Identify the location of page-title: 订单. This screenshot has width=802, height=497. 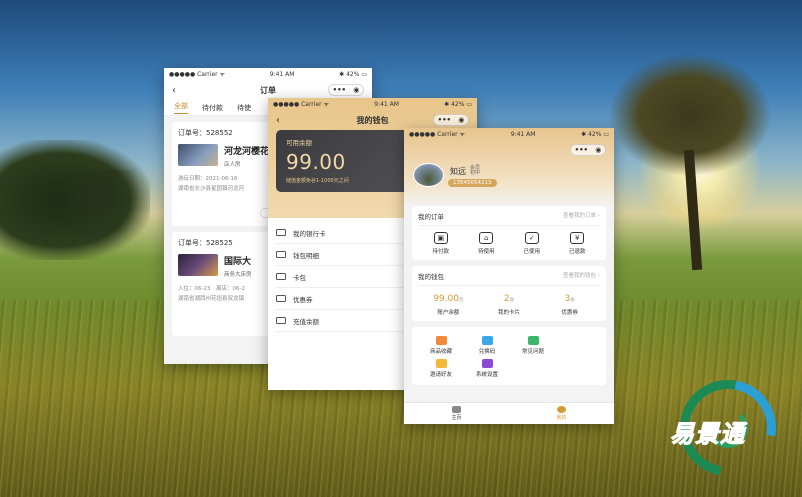
(268, 90).